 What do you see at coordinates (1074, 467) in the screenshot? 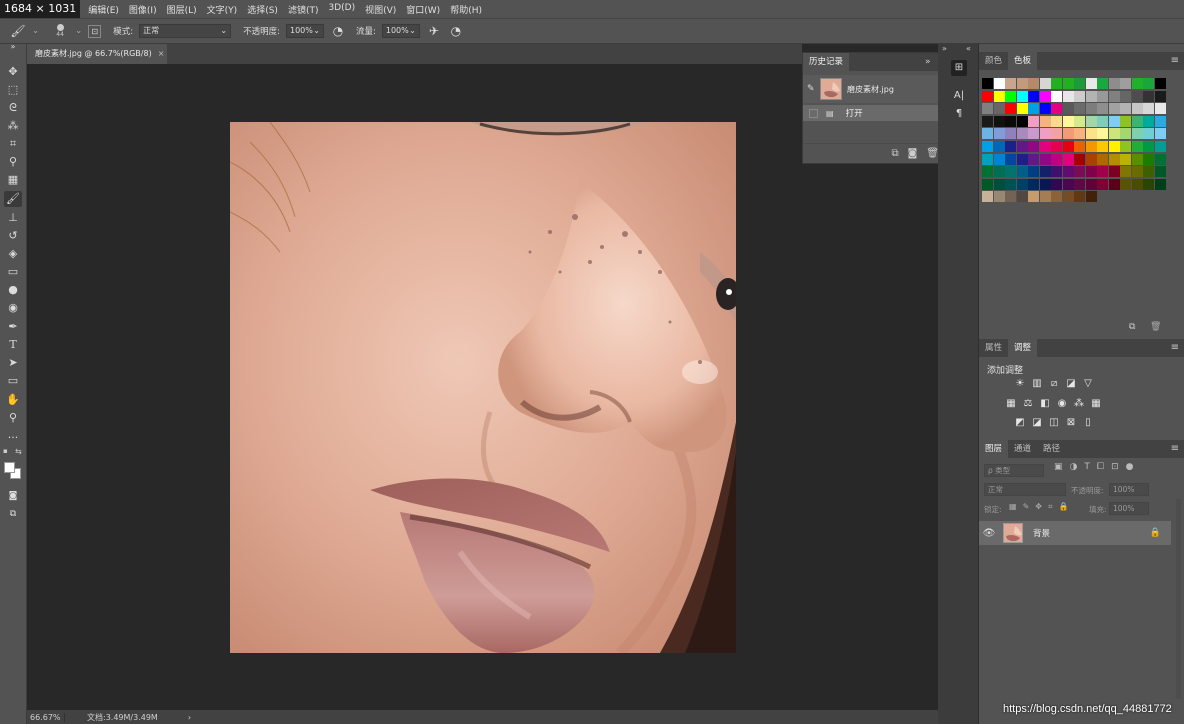
I see `adjustment-filter-icon: ◑` at bounding box center [1074, 467].